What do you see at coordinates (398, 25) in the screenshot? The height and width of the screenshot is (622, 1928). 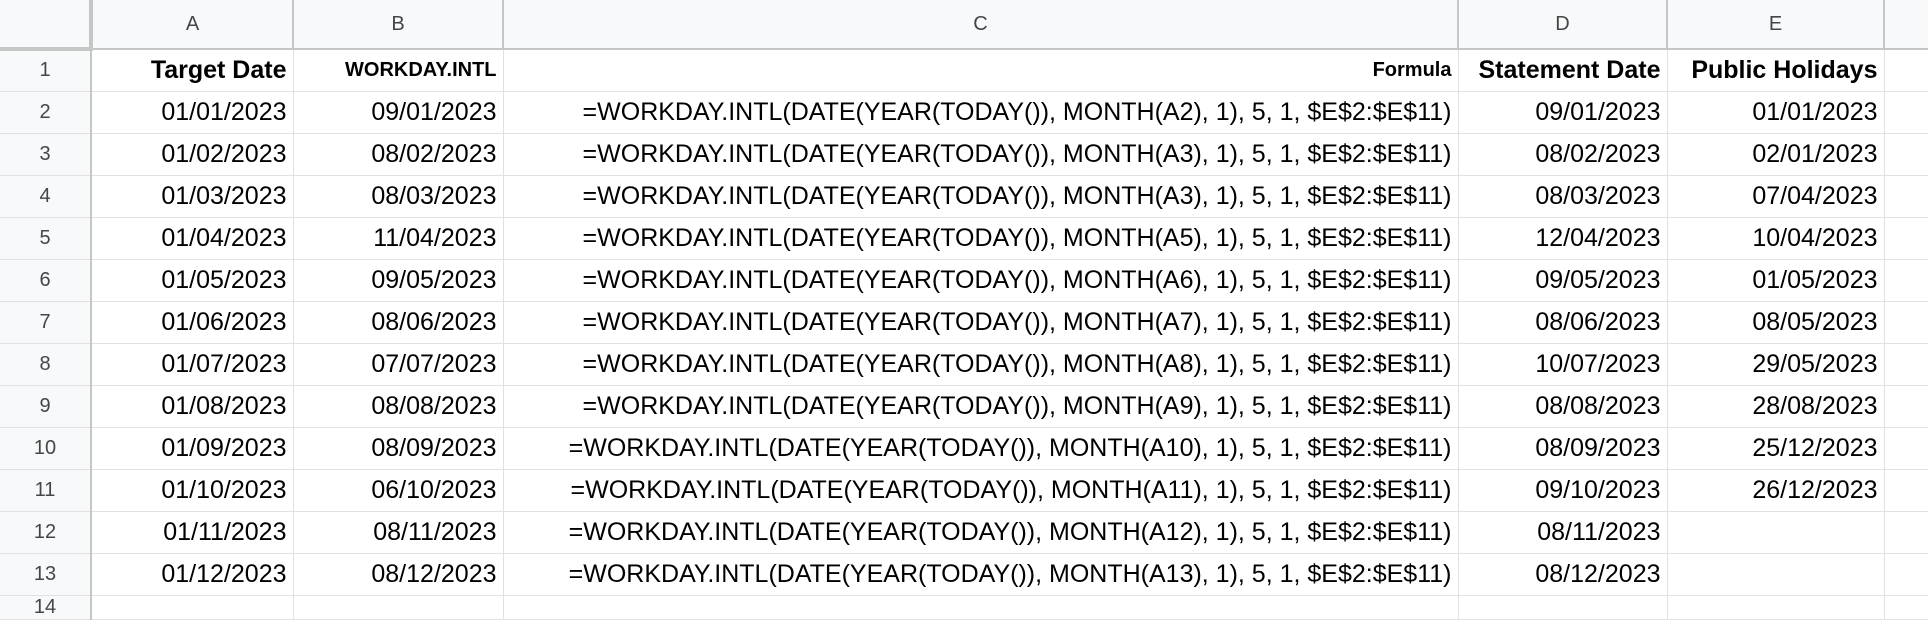 I see `column-header-b: B` at bounding box center [398, 25].